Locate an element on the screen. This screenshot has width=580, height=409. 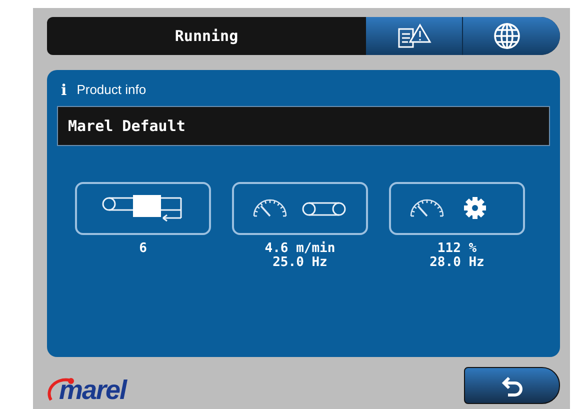
info-icon: i is located at coordinates (64, 90).